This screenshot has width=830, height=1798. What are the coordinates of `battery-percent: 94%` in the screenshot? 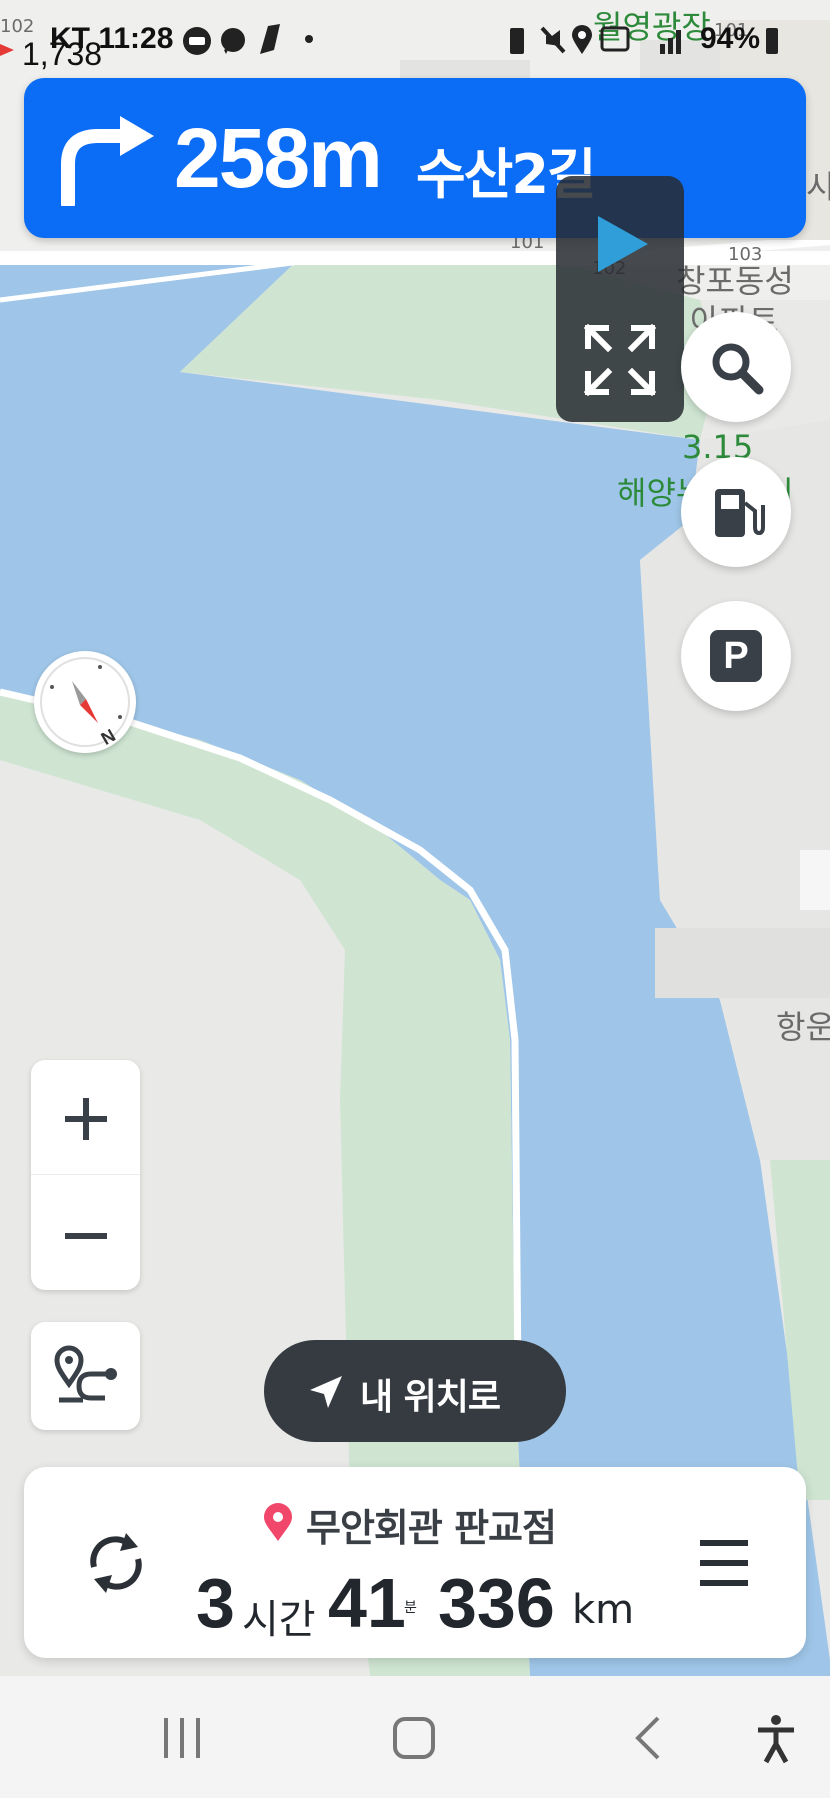 It's located at (730, 38).